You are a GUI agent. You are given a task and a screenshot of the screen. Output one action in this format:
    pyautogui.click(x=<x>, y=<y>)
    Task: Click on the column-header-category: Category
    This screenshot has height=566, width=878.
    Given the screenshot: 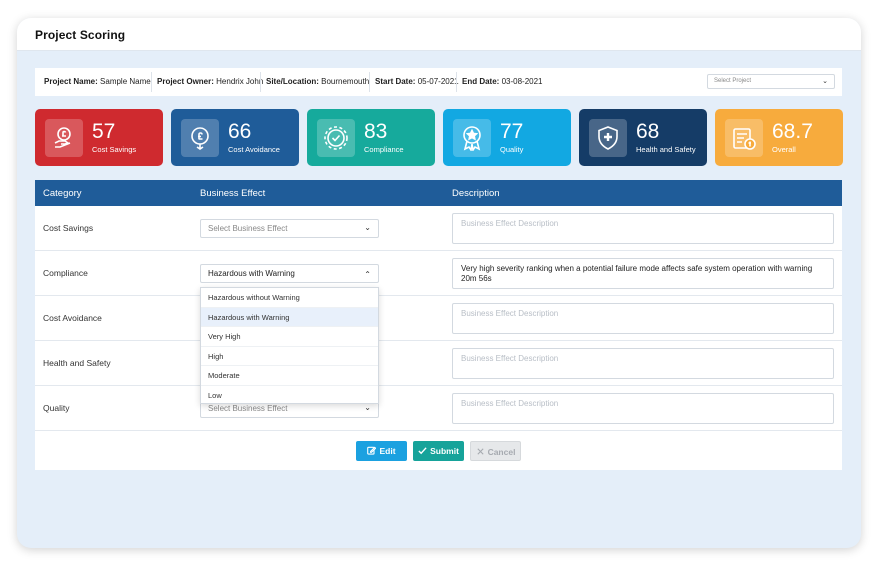 What is the action you would take?
    pyautogui.click(x=62, y=193)
    